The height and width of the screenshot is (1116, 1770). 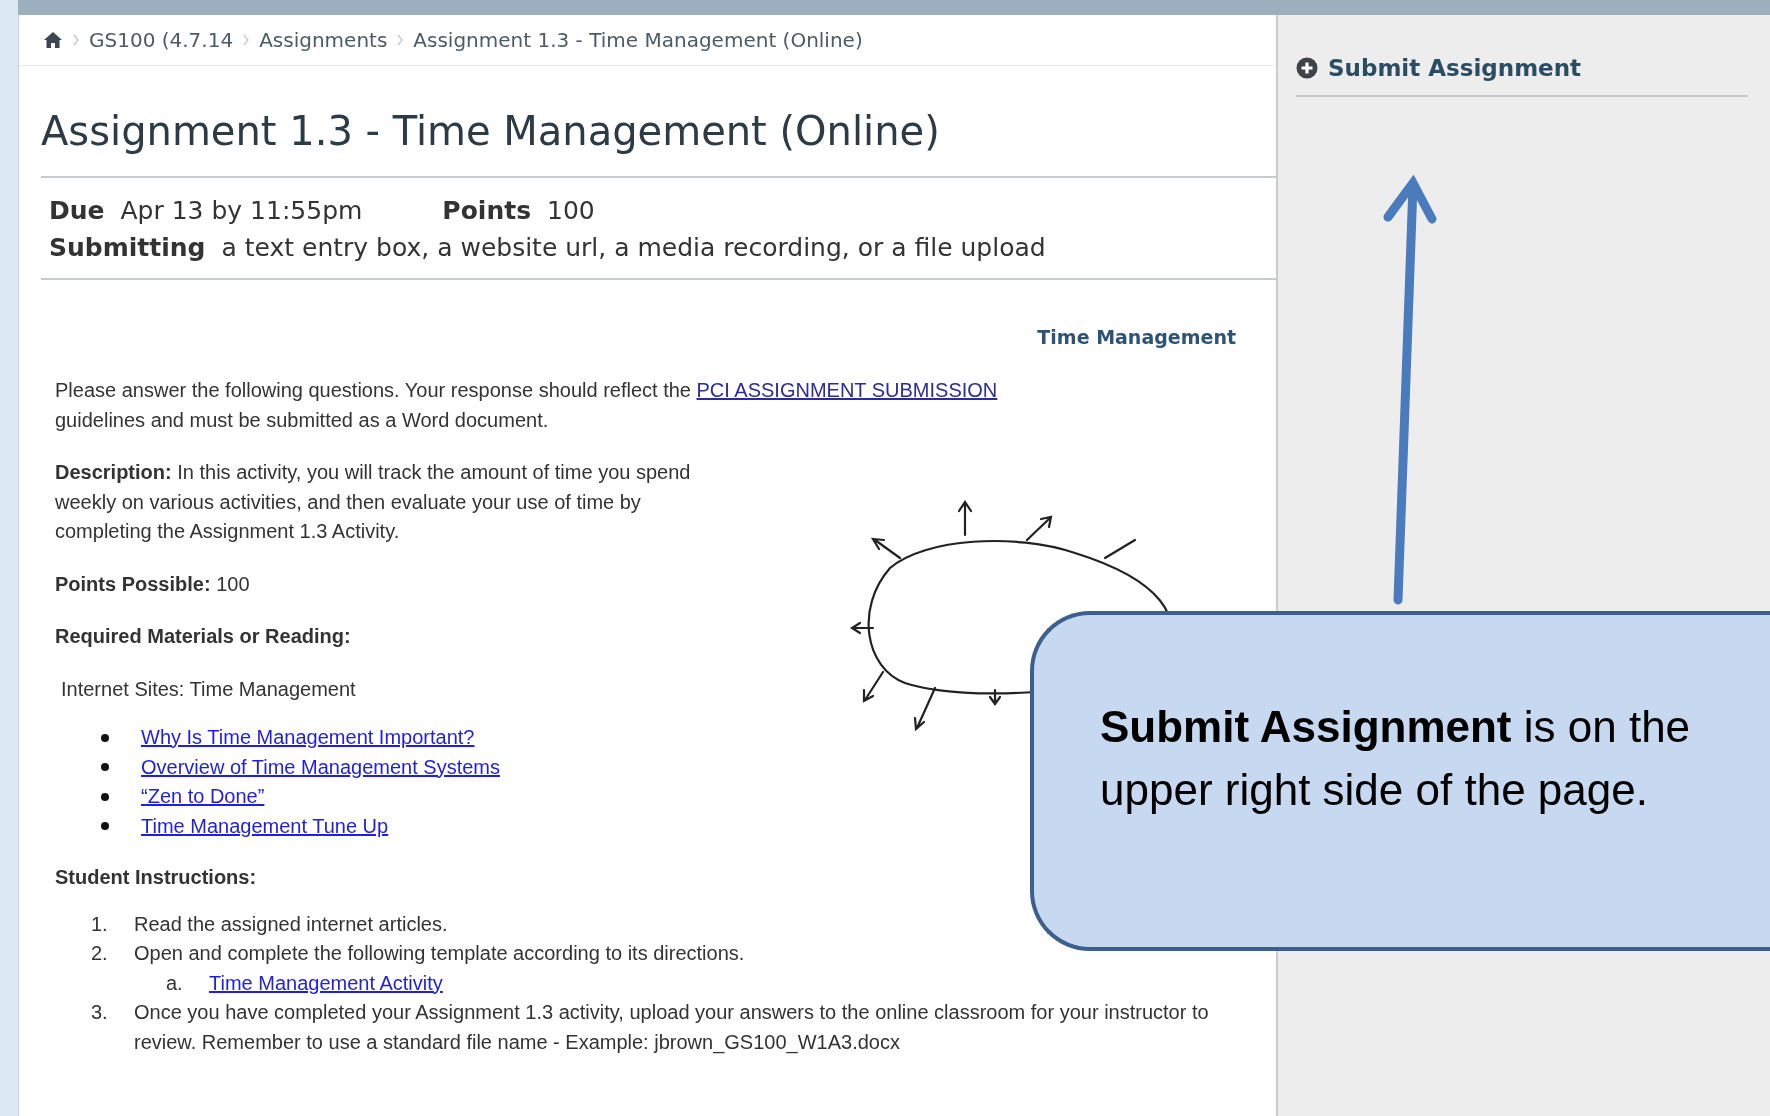 What do you see at coordinates (127, 248) in the screenshot?
I see `detail-label: Submitting` at bounding box center [127, 248].